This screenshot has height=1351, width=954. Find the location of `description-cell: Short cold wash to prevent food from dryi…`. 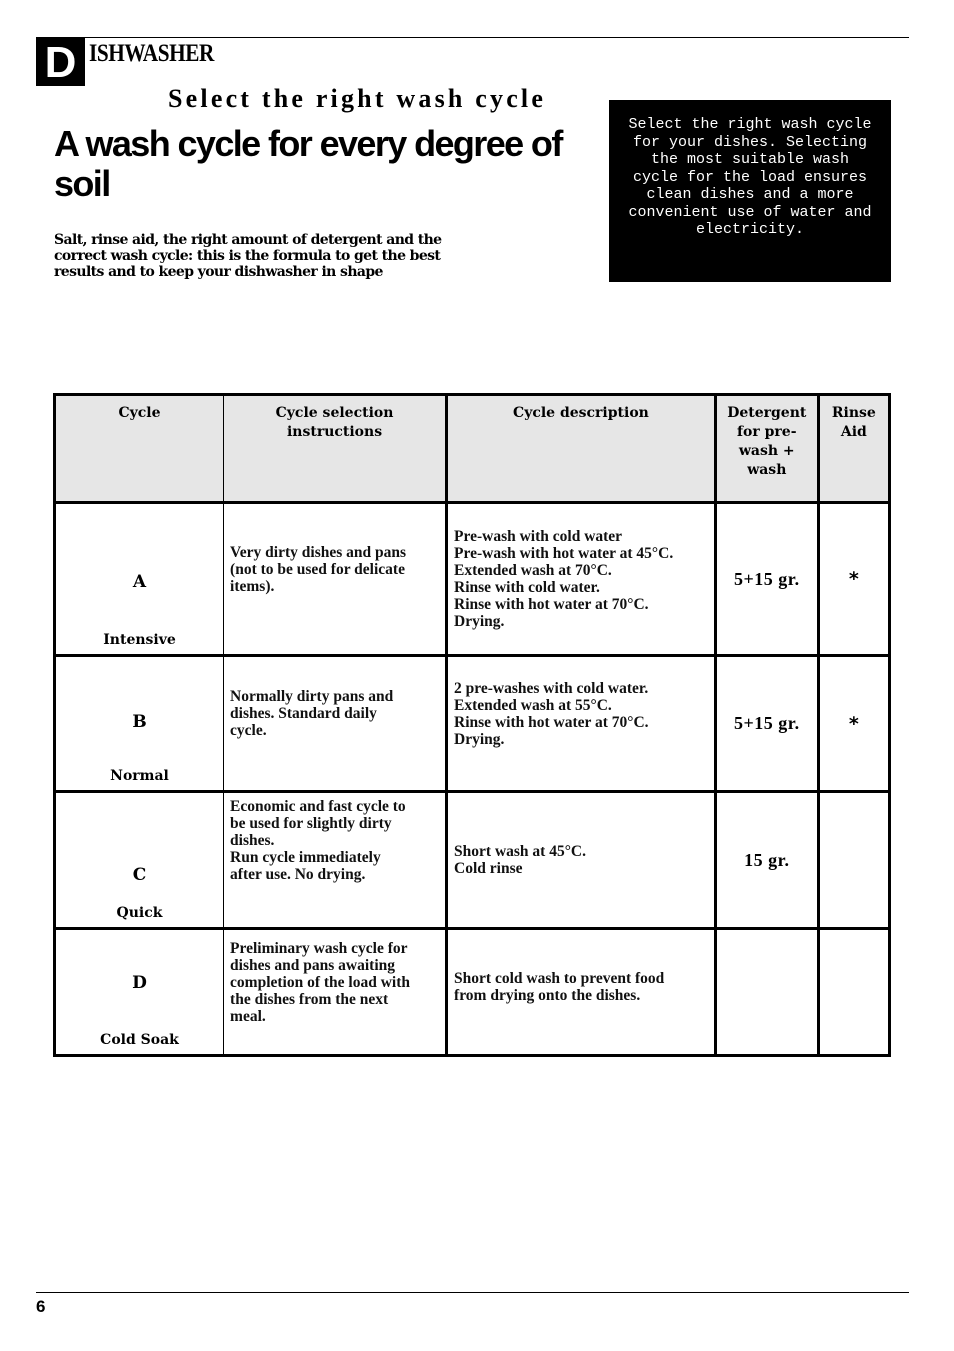

description-cell: Short cold wash to prevent food from dryi… is located at coordinates (581, 992).